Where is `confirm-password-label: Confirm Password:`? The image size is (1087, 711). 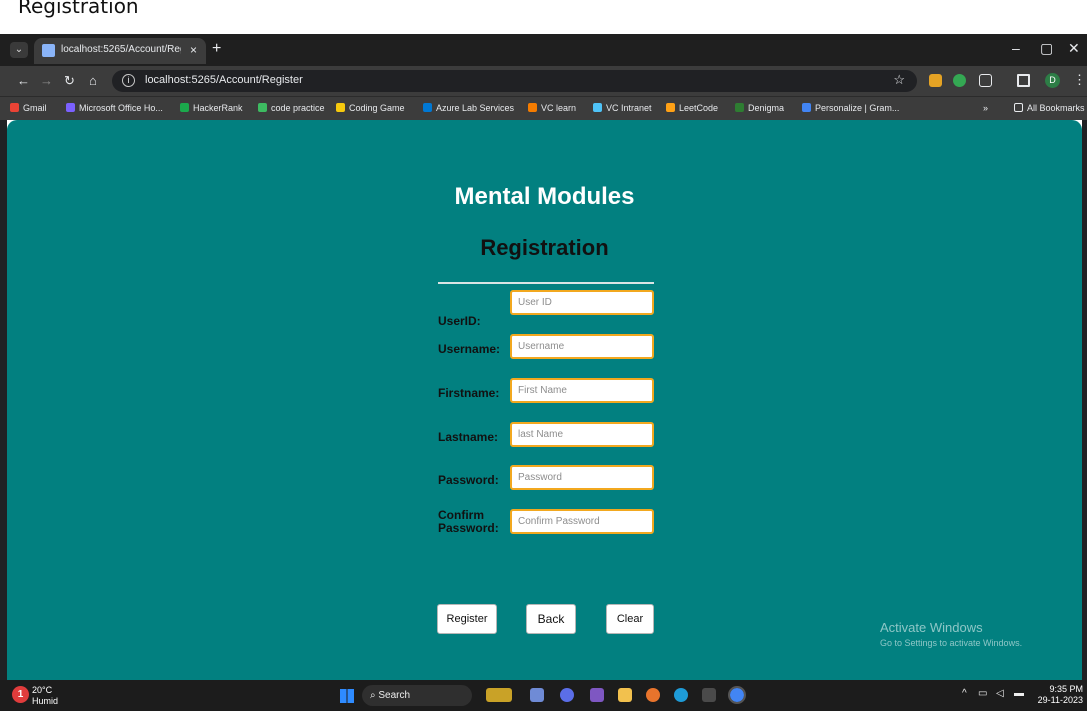
confirm-password-label: Confirm Password: is located at coordinates (468, 522).